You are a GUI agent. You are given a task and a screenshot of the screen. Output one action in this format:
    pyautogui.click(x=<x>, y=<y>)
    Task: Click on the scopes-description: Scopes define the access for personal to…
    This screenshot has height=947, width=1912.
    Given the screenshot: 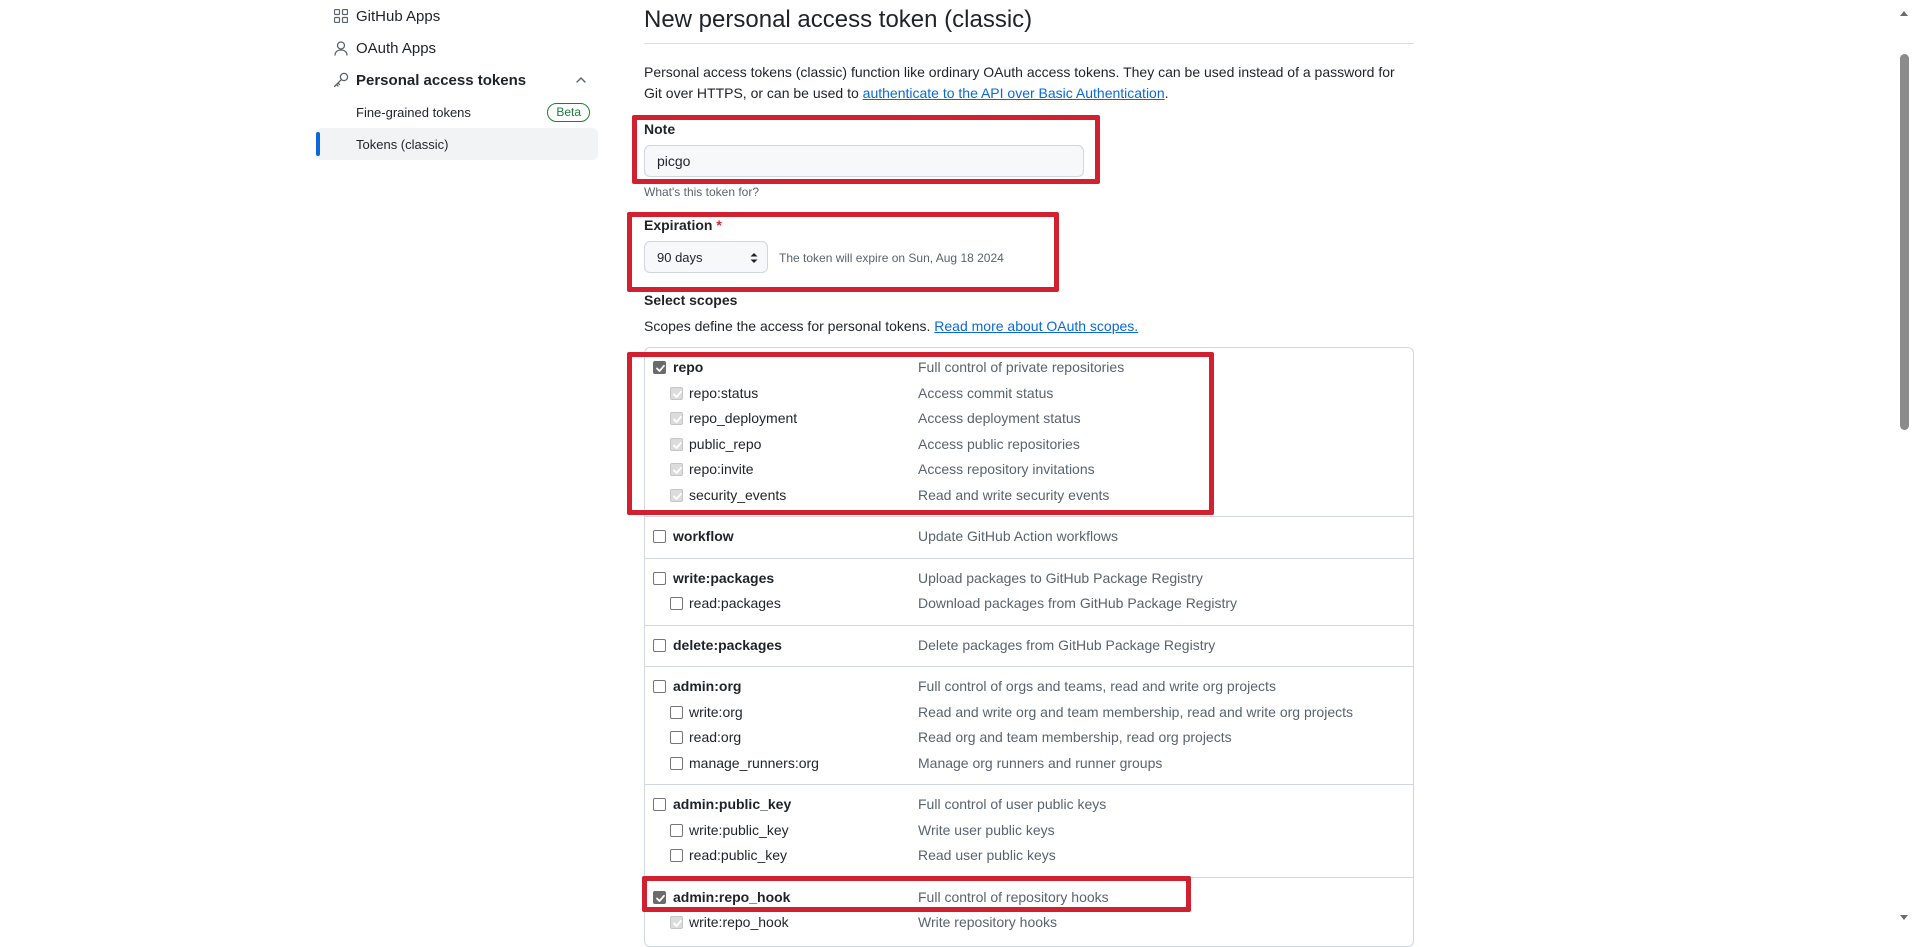 What is the action you would take?
    pyautogui.click(x=891, y=326)
    